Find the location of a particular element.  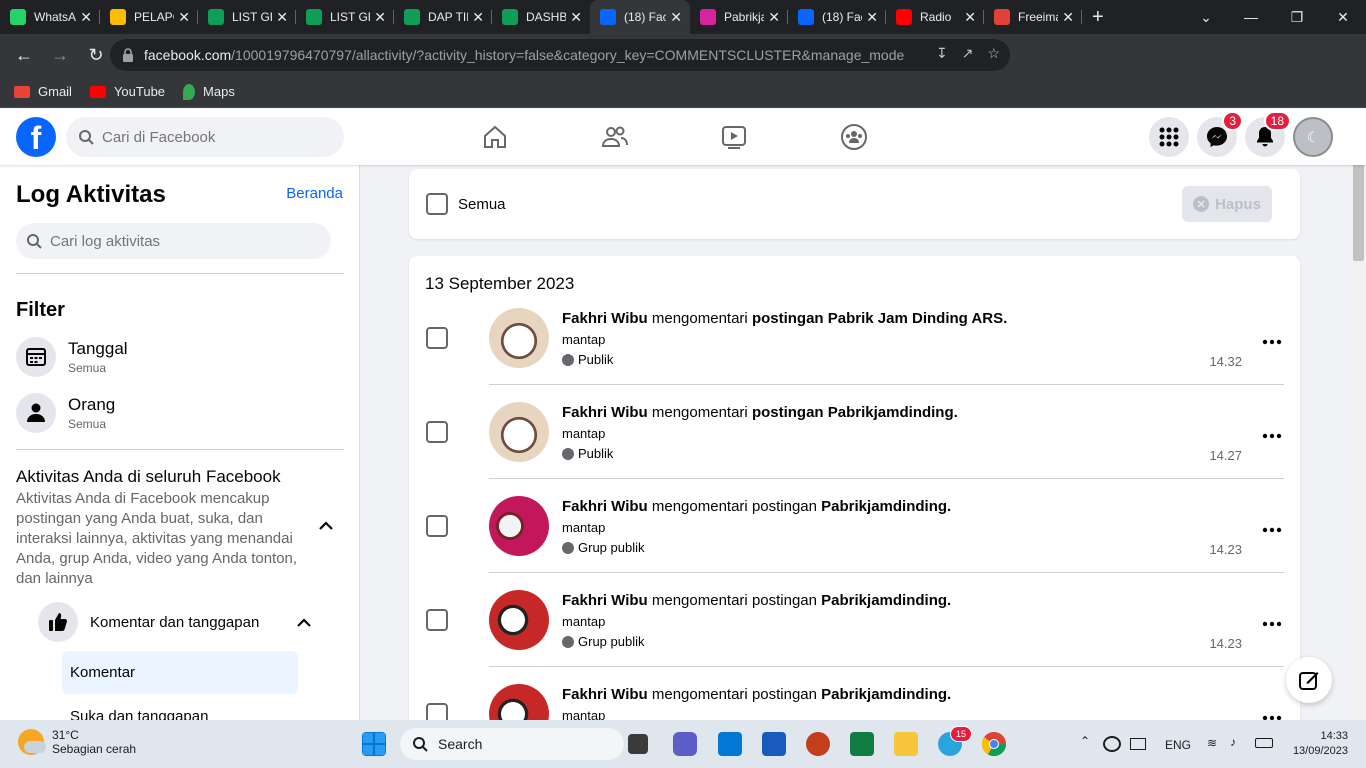

file-explorer-icon is located at coordinates (906, 744).